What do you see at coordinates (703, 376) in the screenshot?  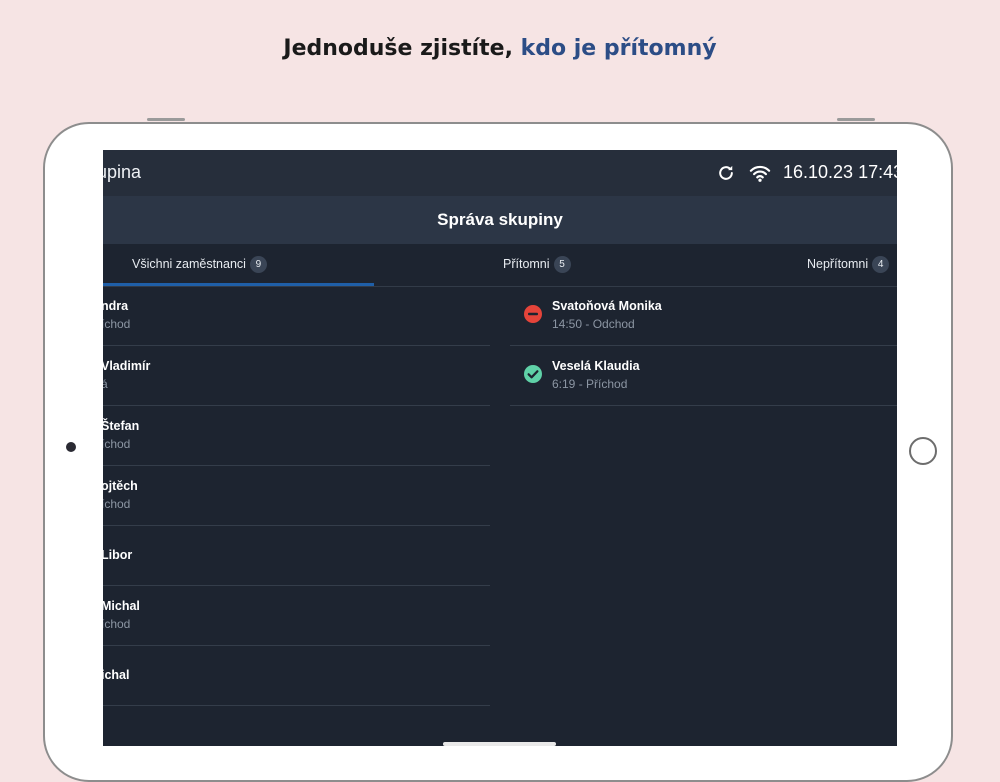 I see `list-item: Veselá Klaudia 6:19 - Příchod` at bounding box center [703, 376].